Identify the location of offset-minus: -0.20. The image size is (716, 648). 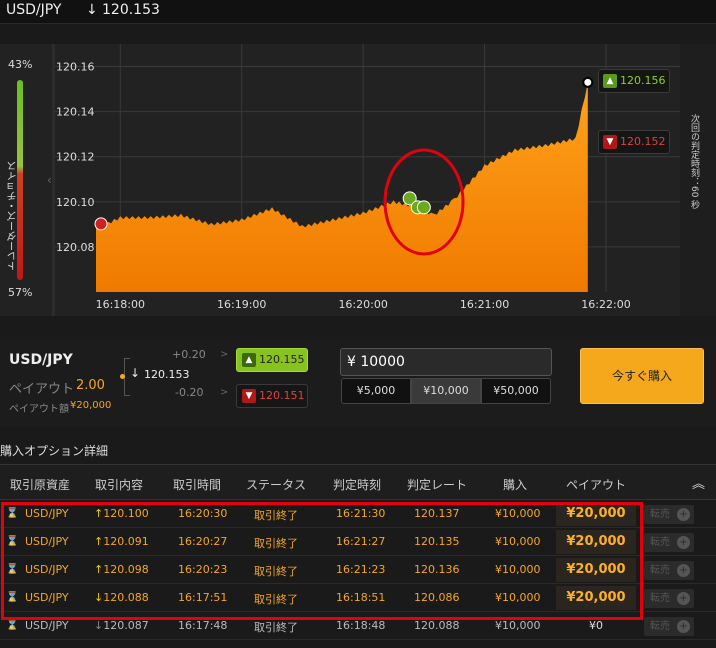
(189, 392).